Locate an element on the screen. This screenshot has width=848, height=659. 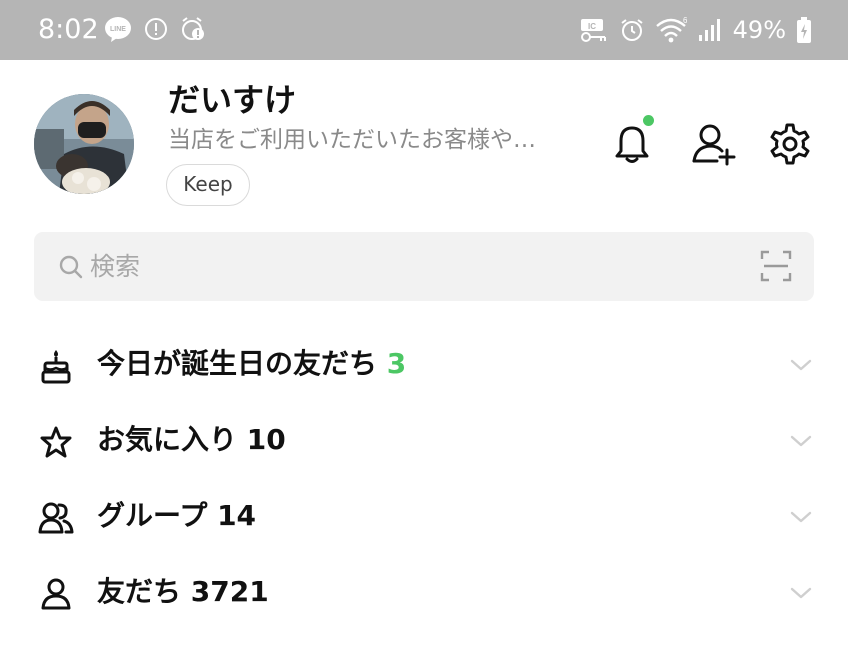
add-friend-icon is located at coordinates (714, 145).